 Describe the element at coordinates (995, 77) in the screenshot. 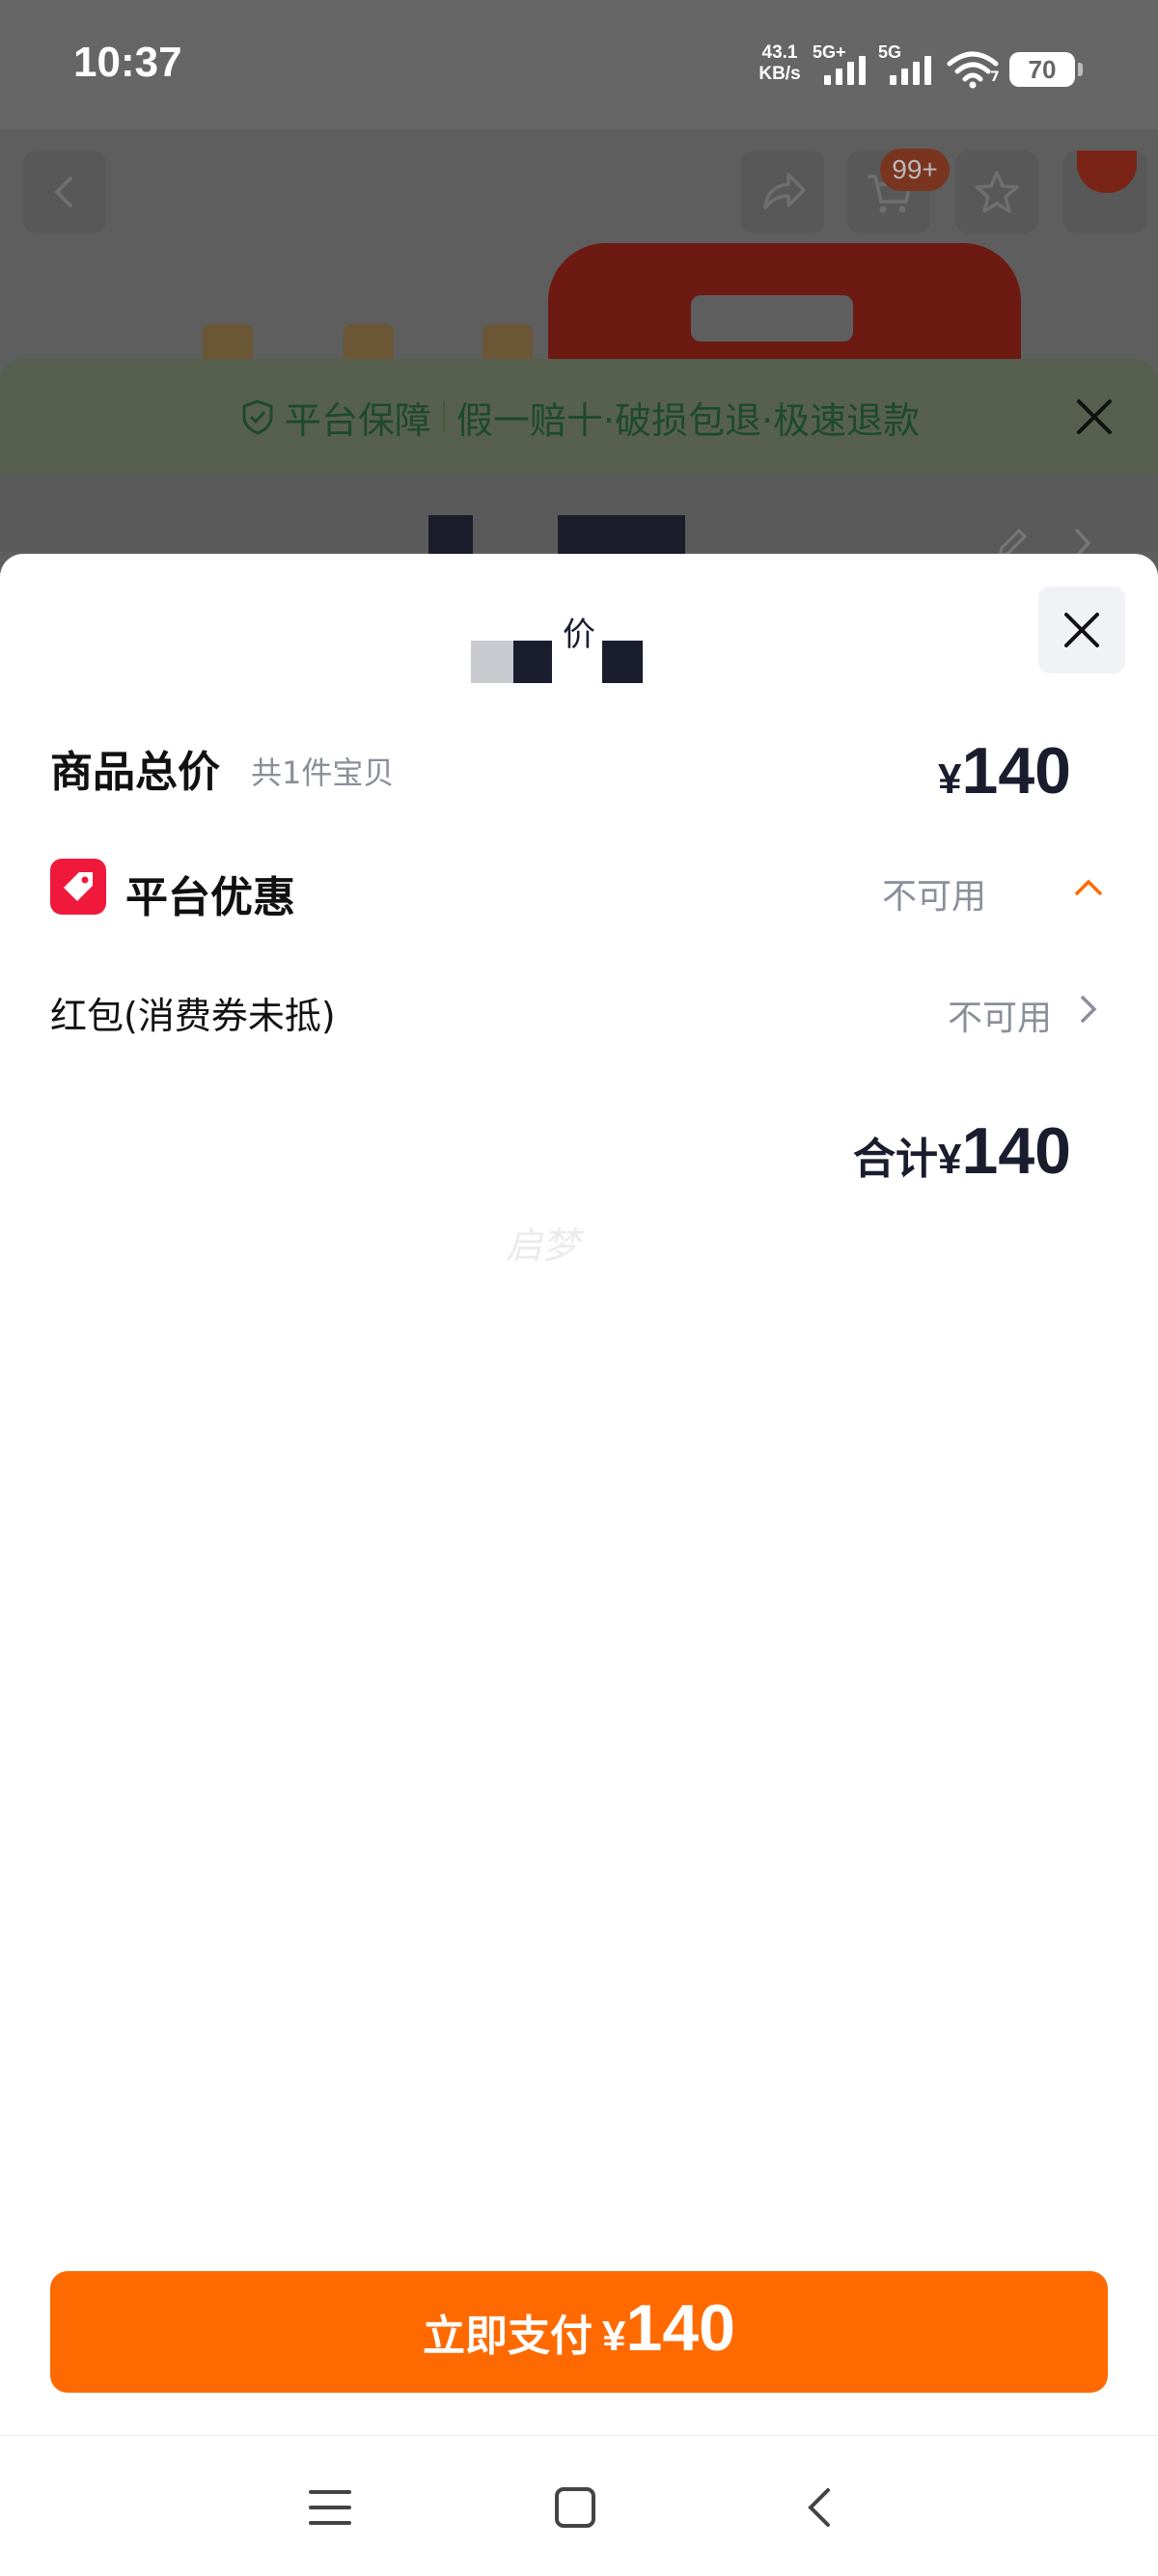

I see `wifi-label: 7` at that location.